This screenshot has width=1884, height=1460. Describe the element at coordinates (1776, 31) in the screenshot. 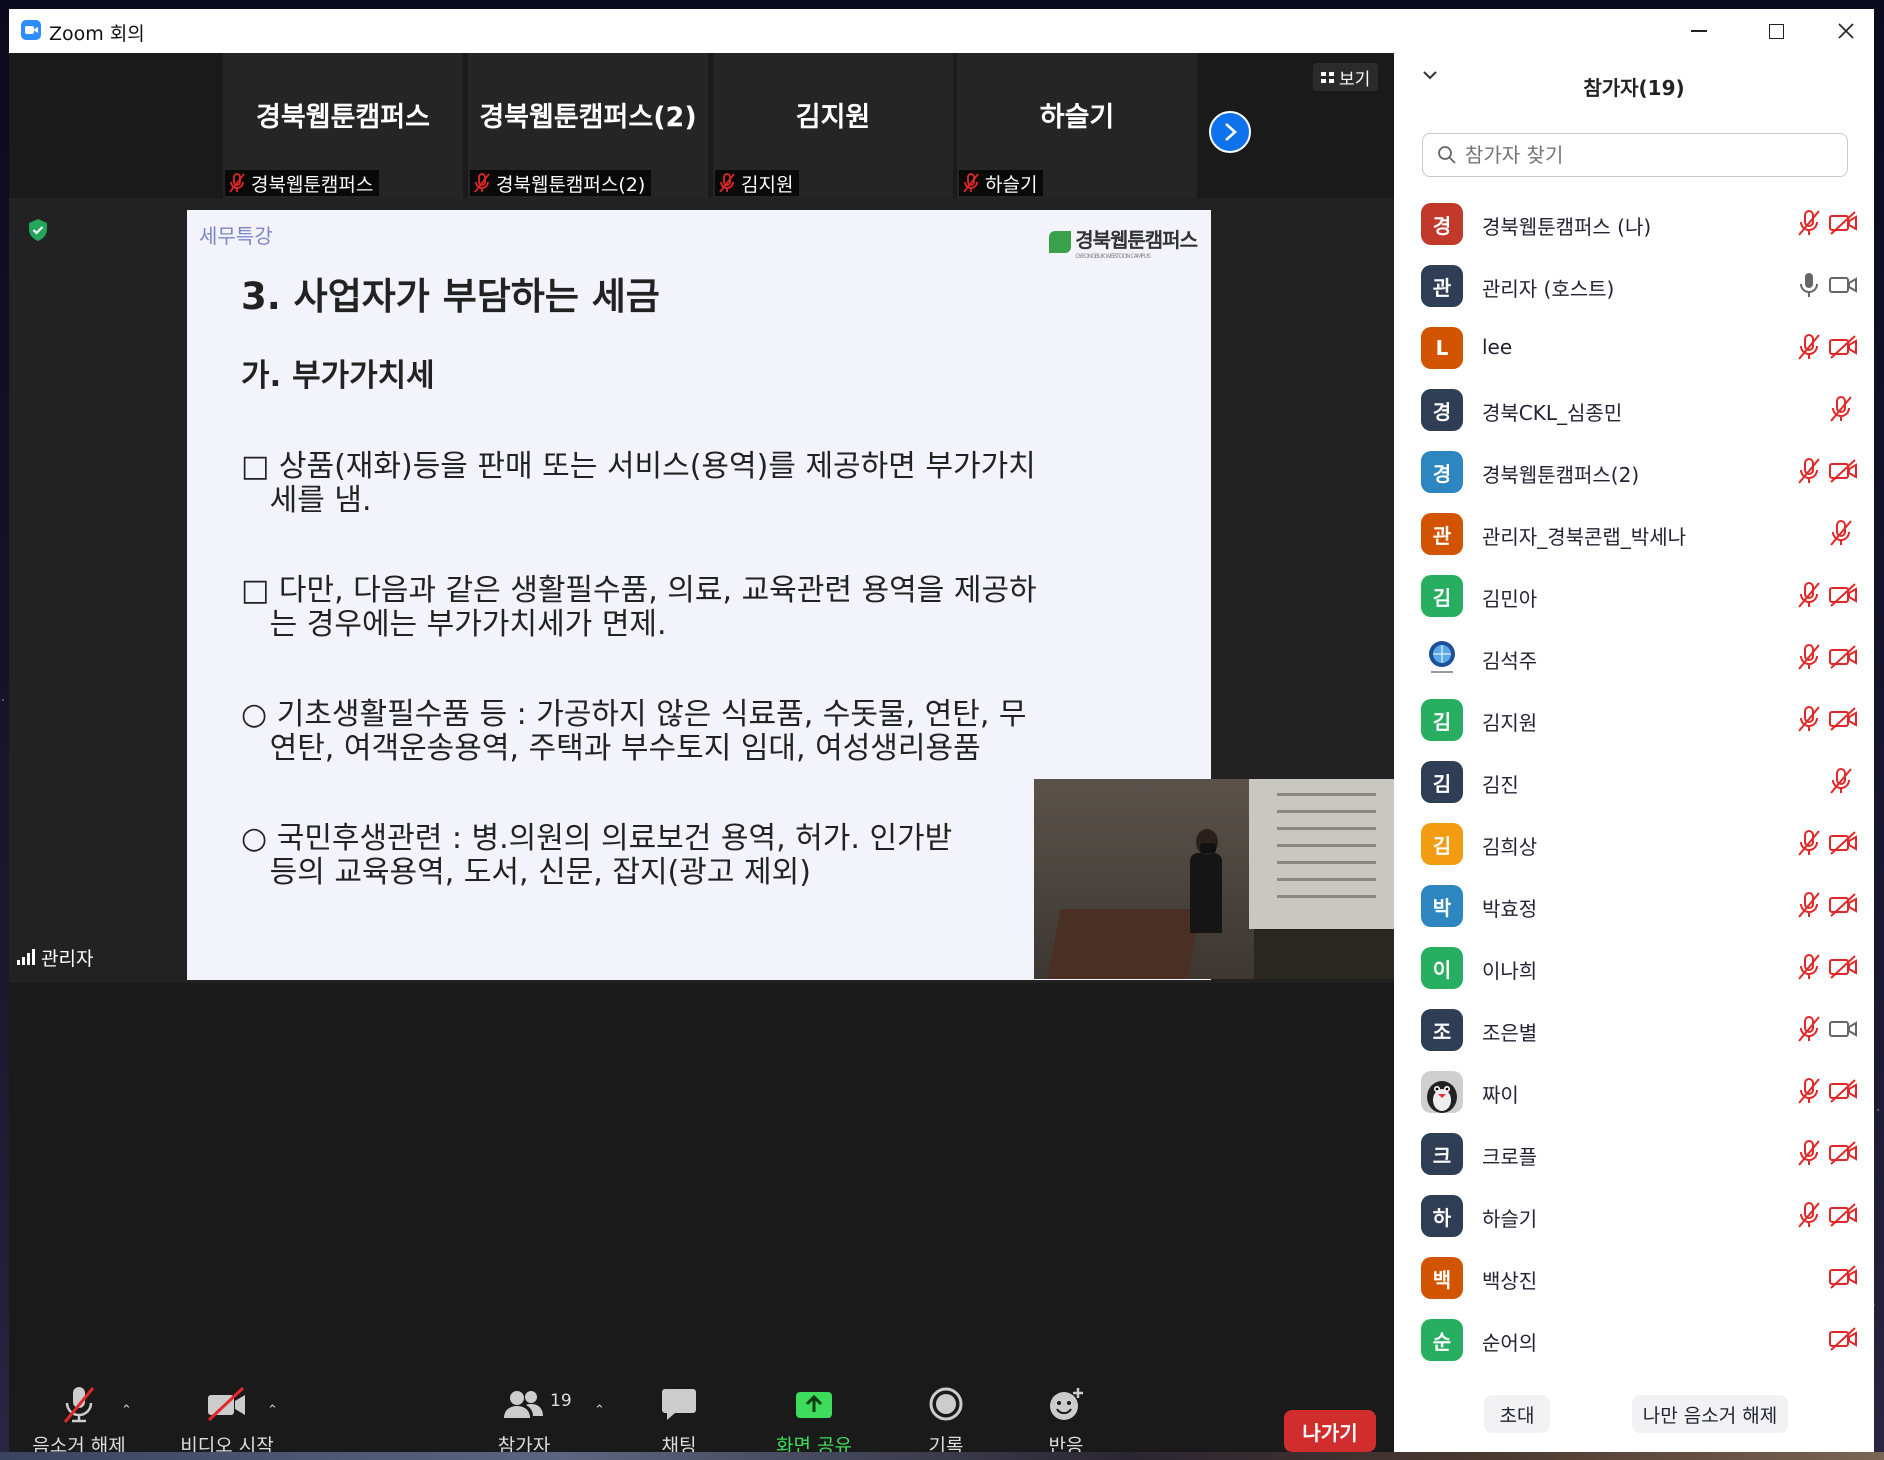

I see `maximize-button` at that location.